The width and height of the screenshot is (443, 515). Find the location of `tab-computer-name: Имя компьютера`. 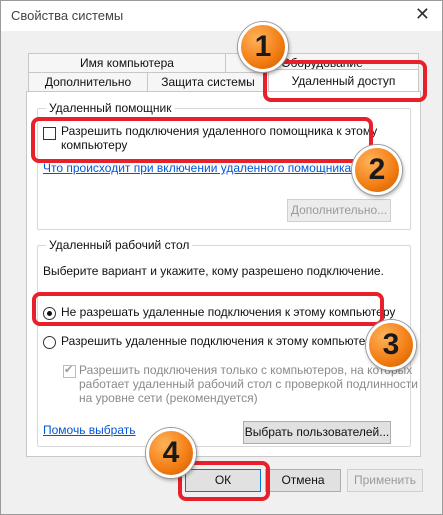

tab-computer-name: Имя компьютера is located at coordinates (127, 63).